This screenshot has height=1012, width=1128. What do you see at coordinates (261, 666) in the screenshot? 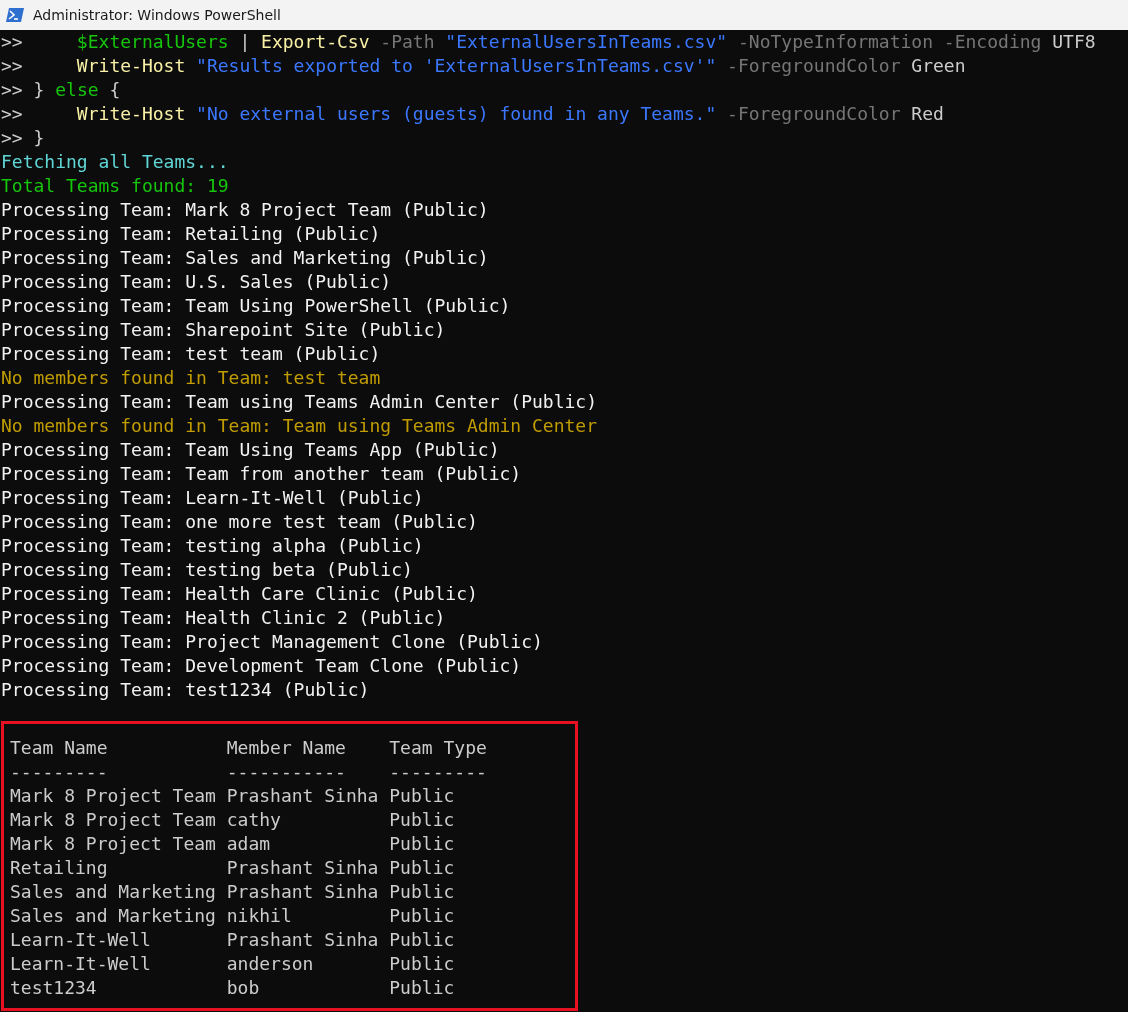
I see `output-line: Processing Team: Development Team Clone (Public)` at bounding box center [261, 666].